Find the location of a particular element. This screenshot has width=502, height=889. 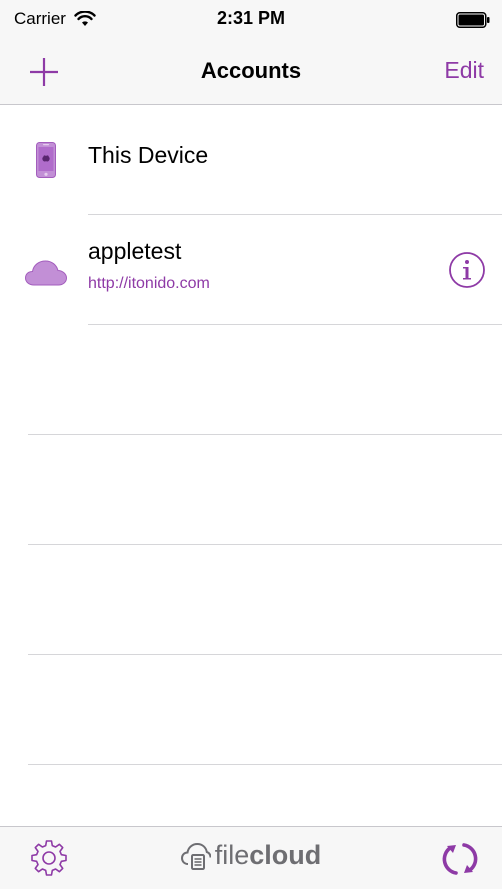

status-bar: Carrier 2:31 PM is located at coordinates (251, 20).